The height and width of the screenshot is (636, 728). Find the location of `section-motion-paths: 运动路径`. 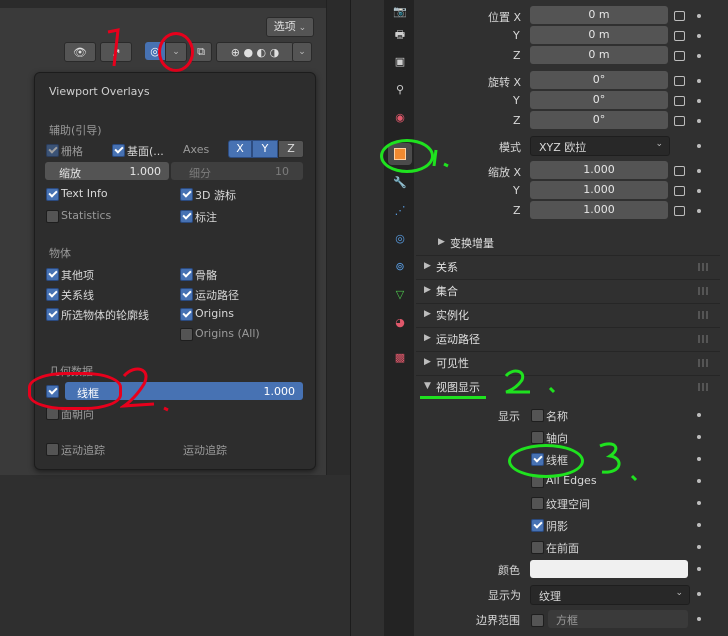

section-motion-paths: 运动路径 is located at coordinates (458, 339).